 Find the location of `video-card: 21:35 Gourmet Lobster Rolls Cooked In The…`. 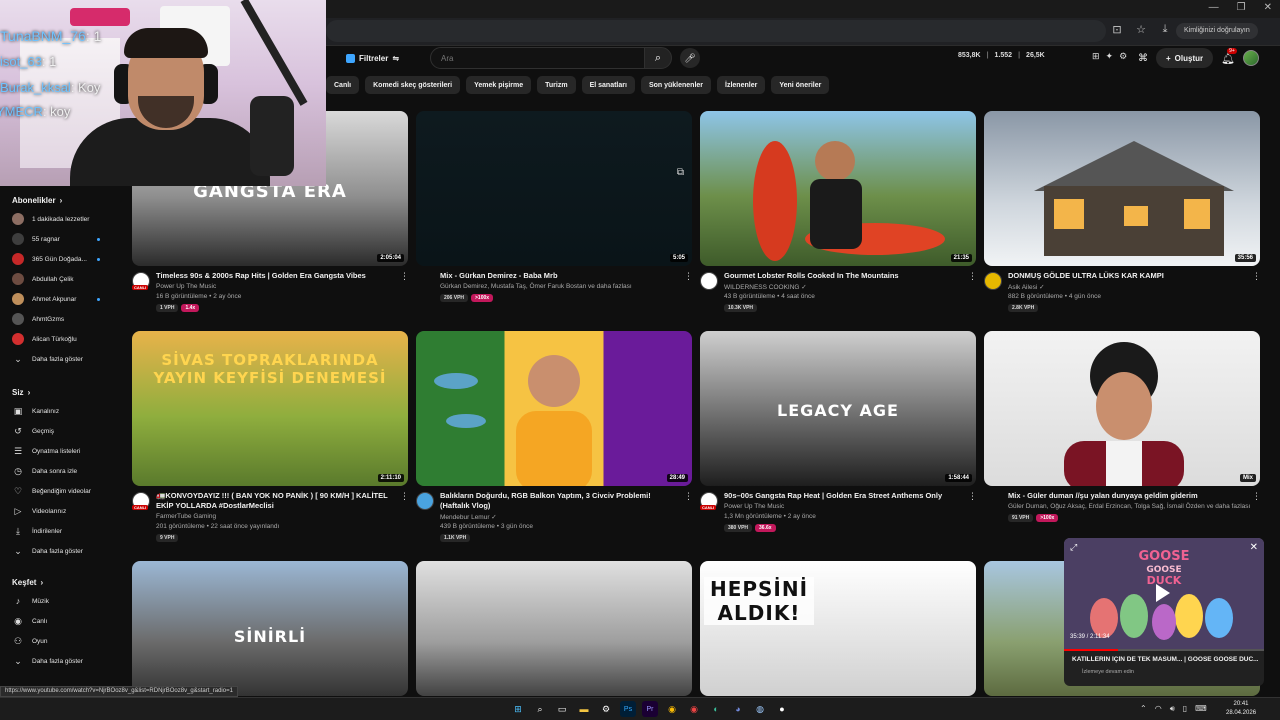

video-card: 21:35 Gourmet Lobster Rolls Cooked In The… is located at coordinates (838, 211).